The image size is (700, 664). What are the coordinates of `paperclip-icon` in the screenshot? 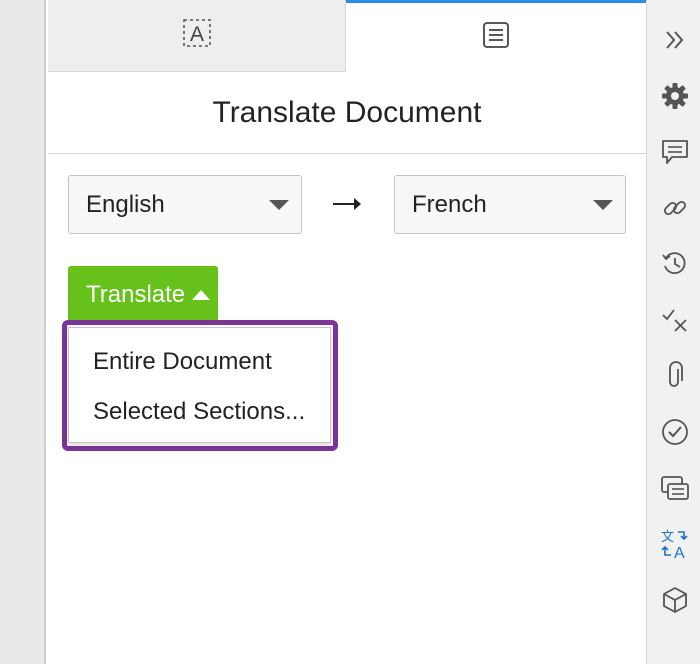 It's located at (675, 376).